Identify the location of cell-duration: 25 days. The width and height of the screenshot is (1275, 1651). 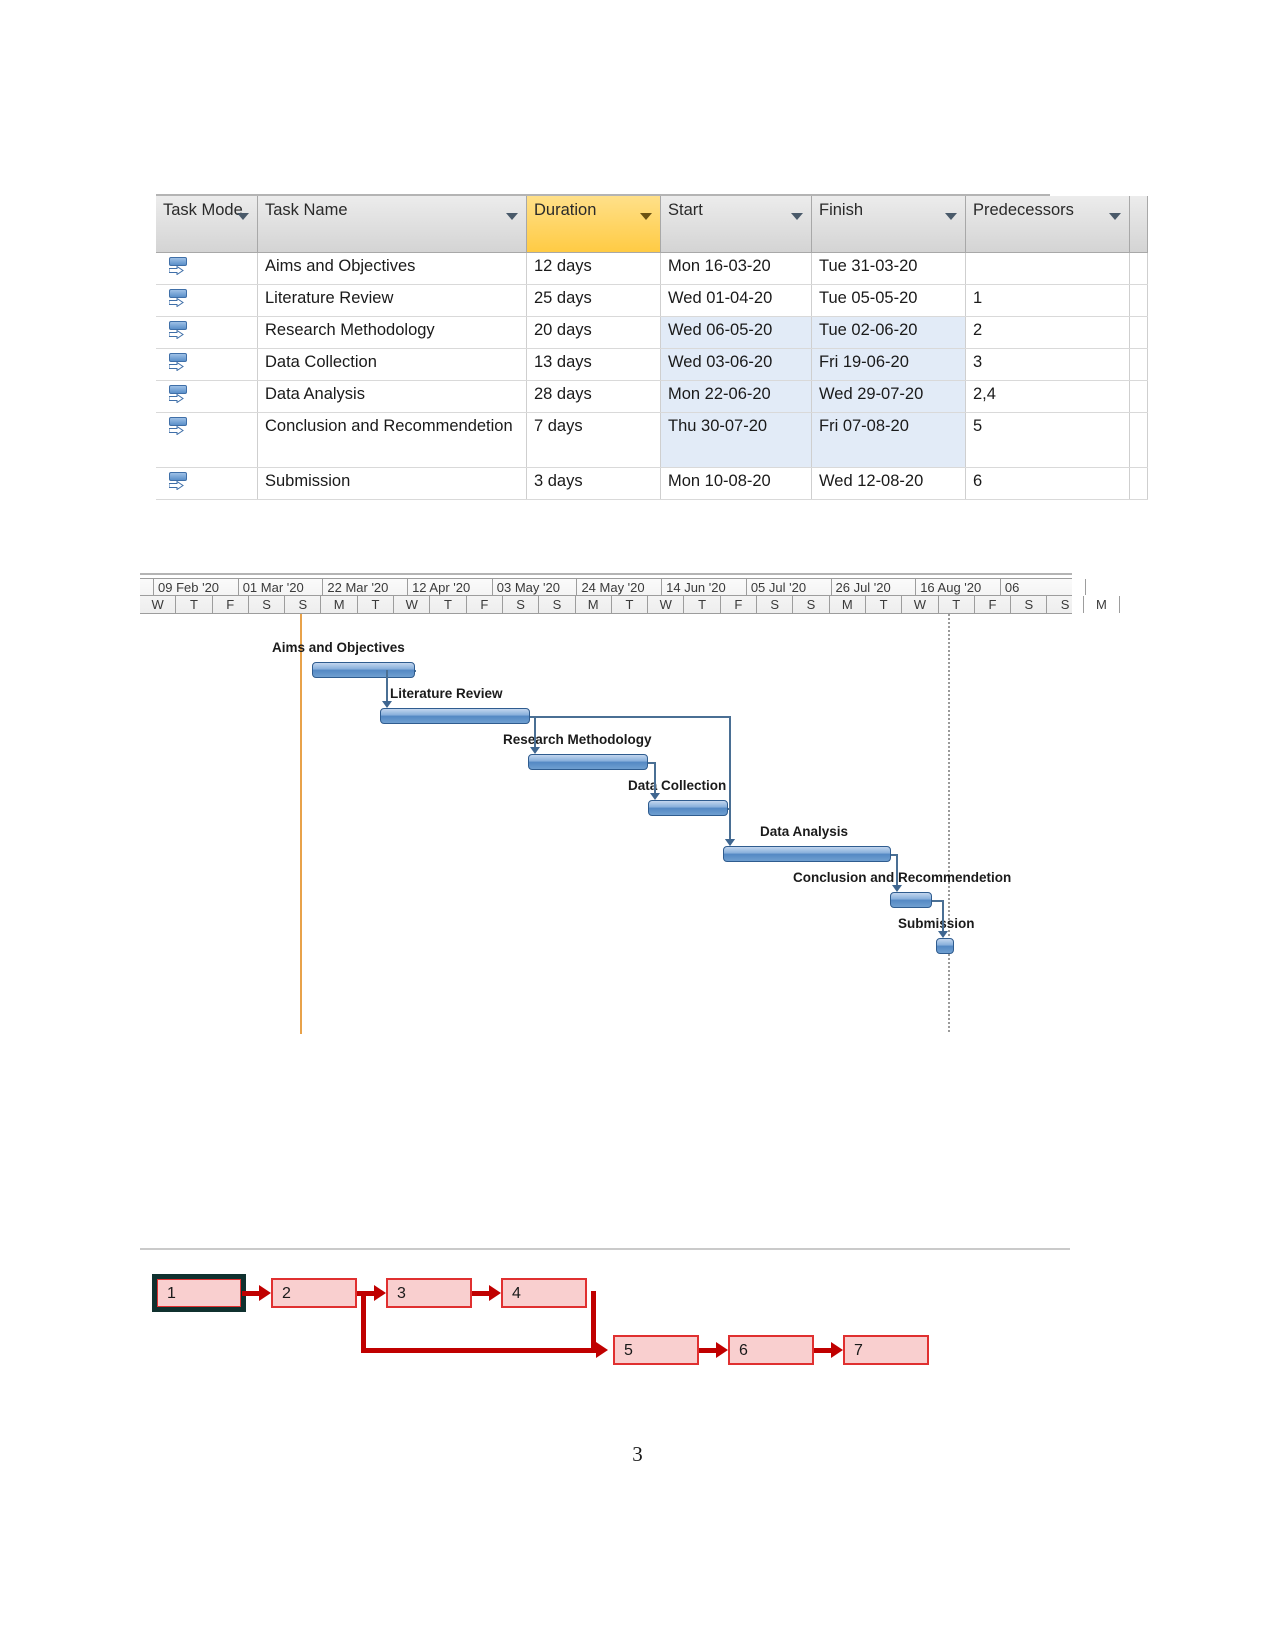
(593, 300).